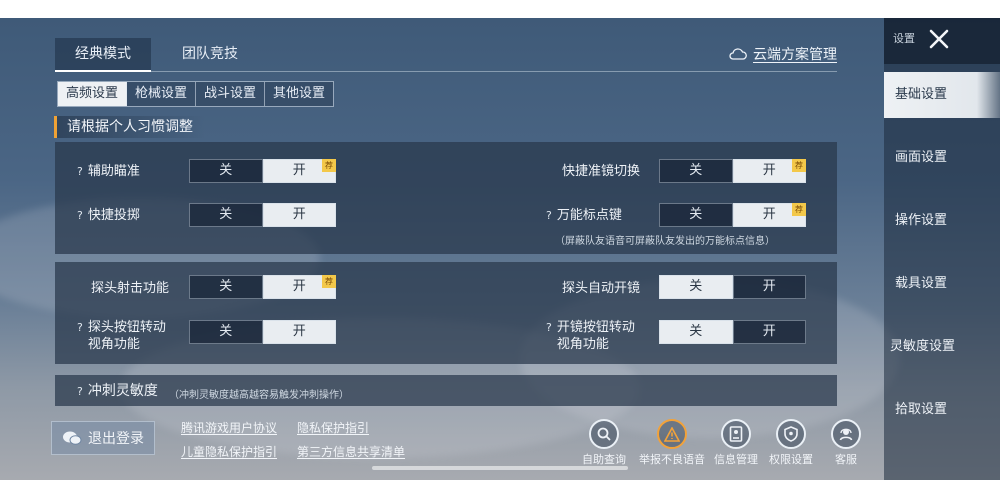  I want to click on sidebar-title: 设置, so click(904, 38).